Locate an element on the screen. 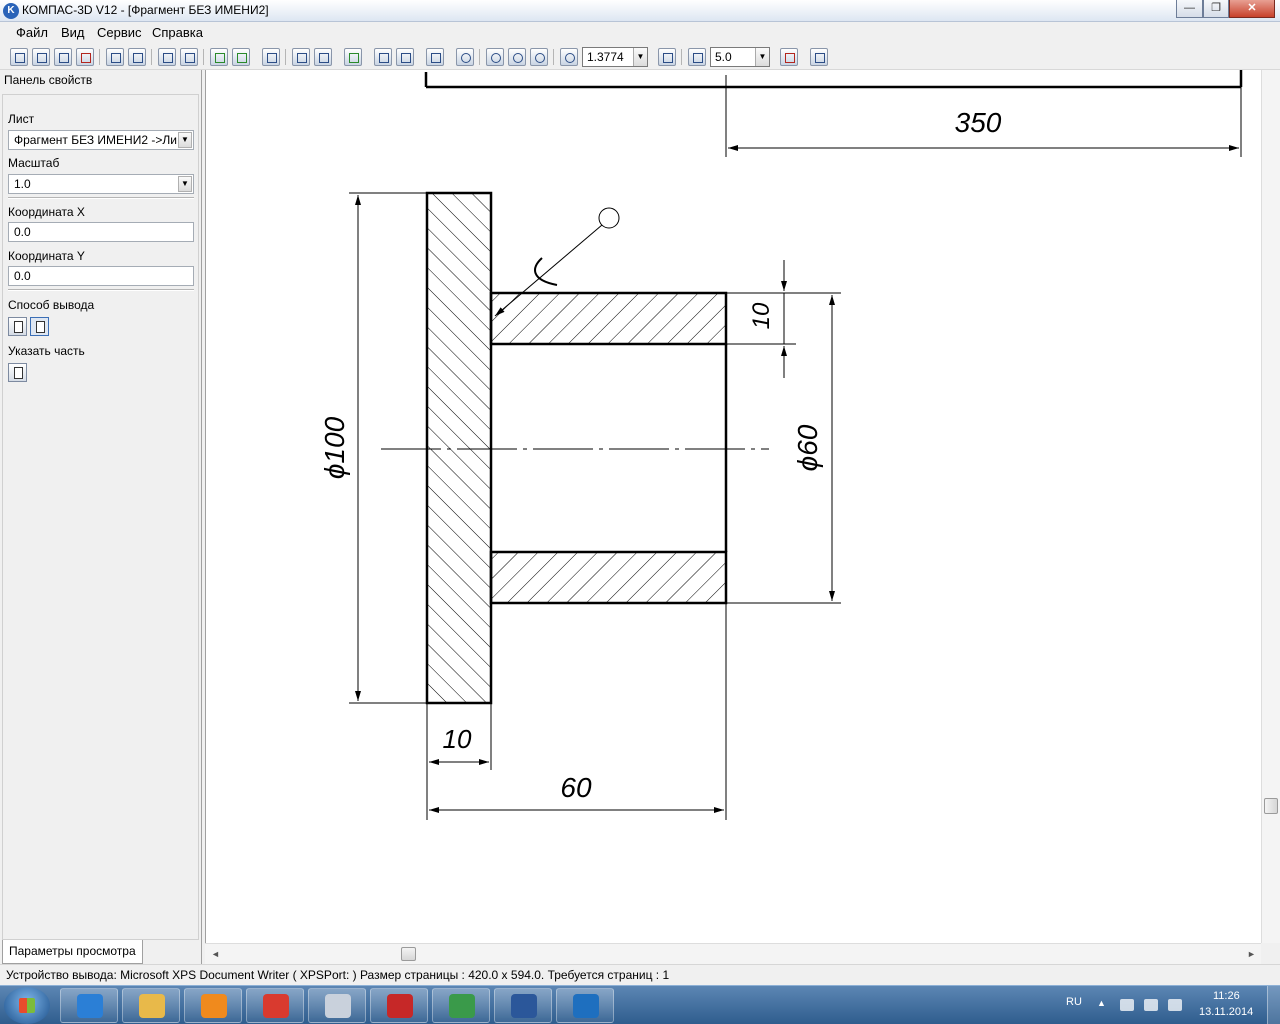  sheet-label: Лист is located at coordinates (21, 119).